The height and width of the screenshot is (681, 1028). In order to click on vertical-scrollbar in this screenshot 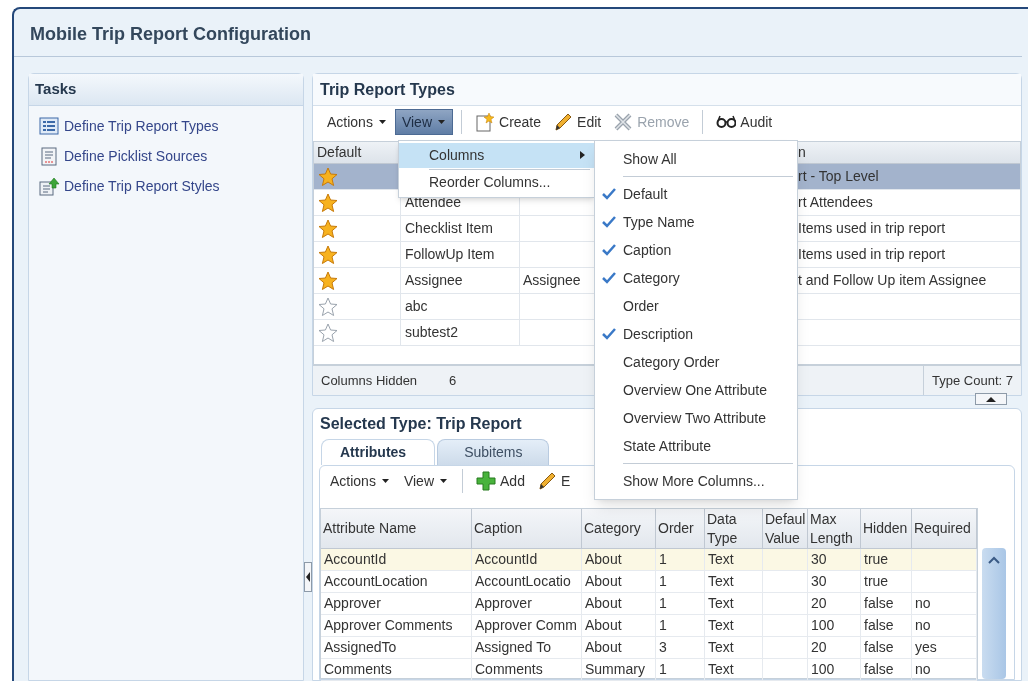, I will do `click(994, 613)`.